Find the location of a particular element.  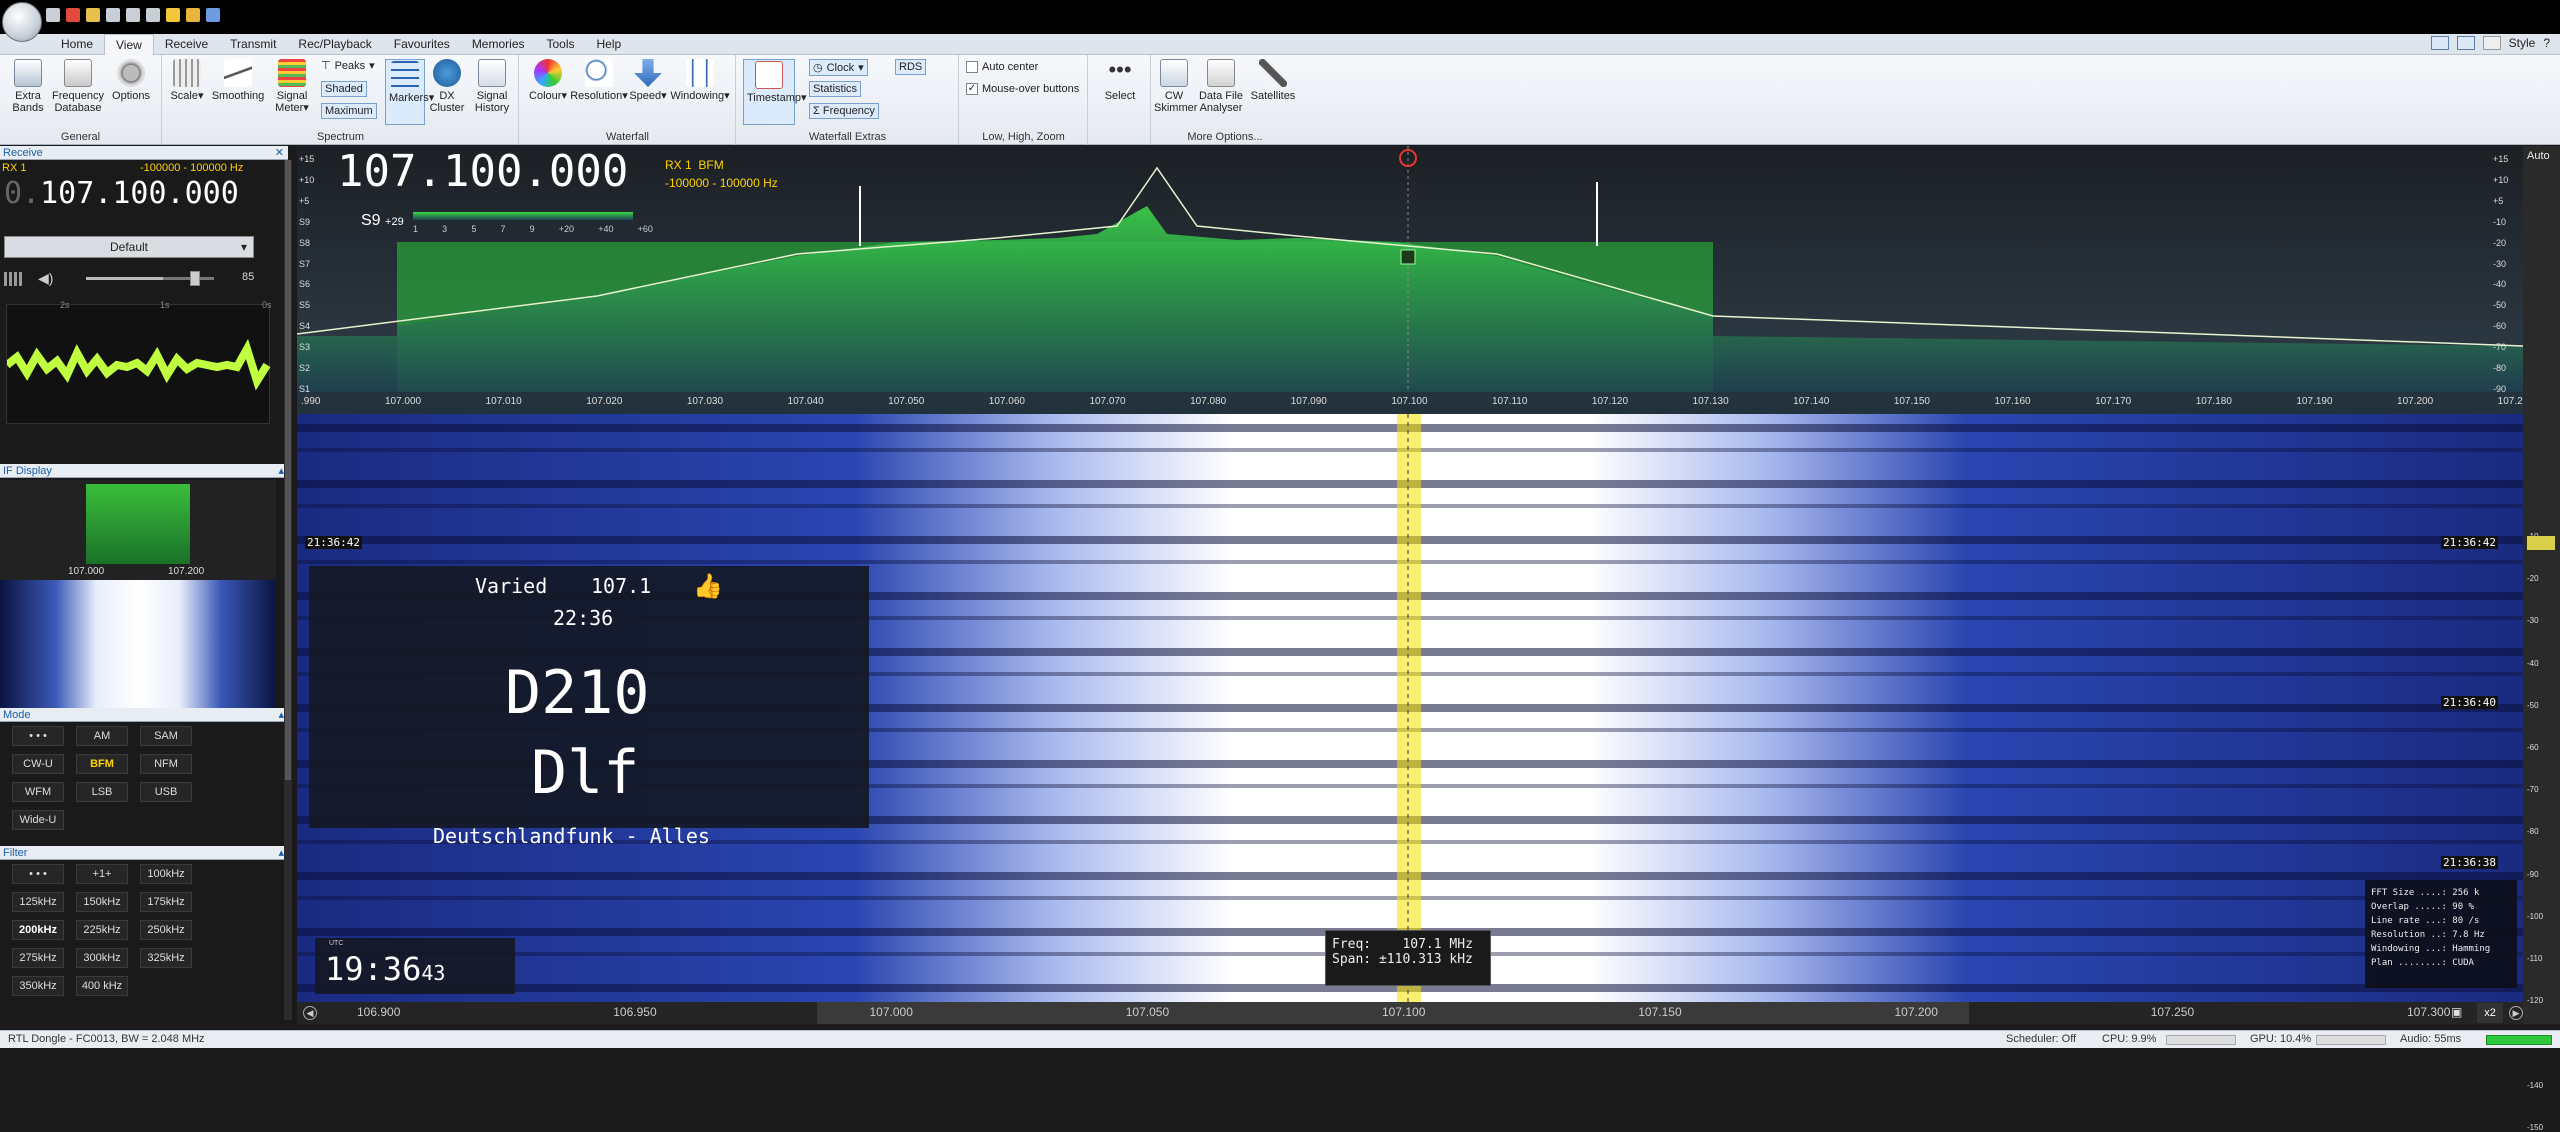

home-icon is located at coordinates (53, 15).